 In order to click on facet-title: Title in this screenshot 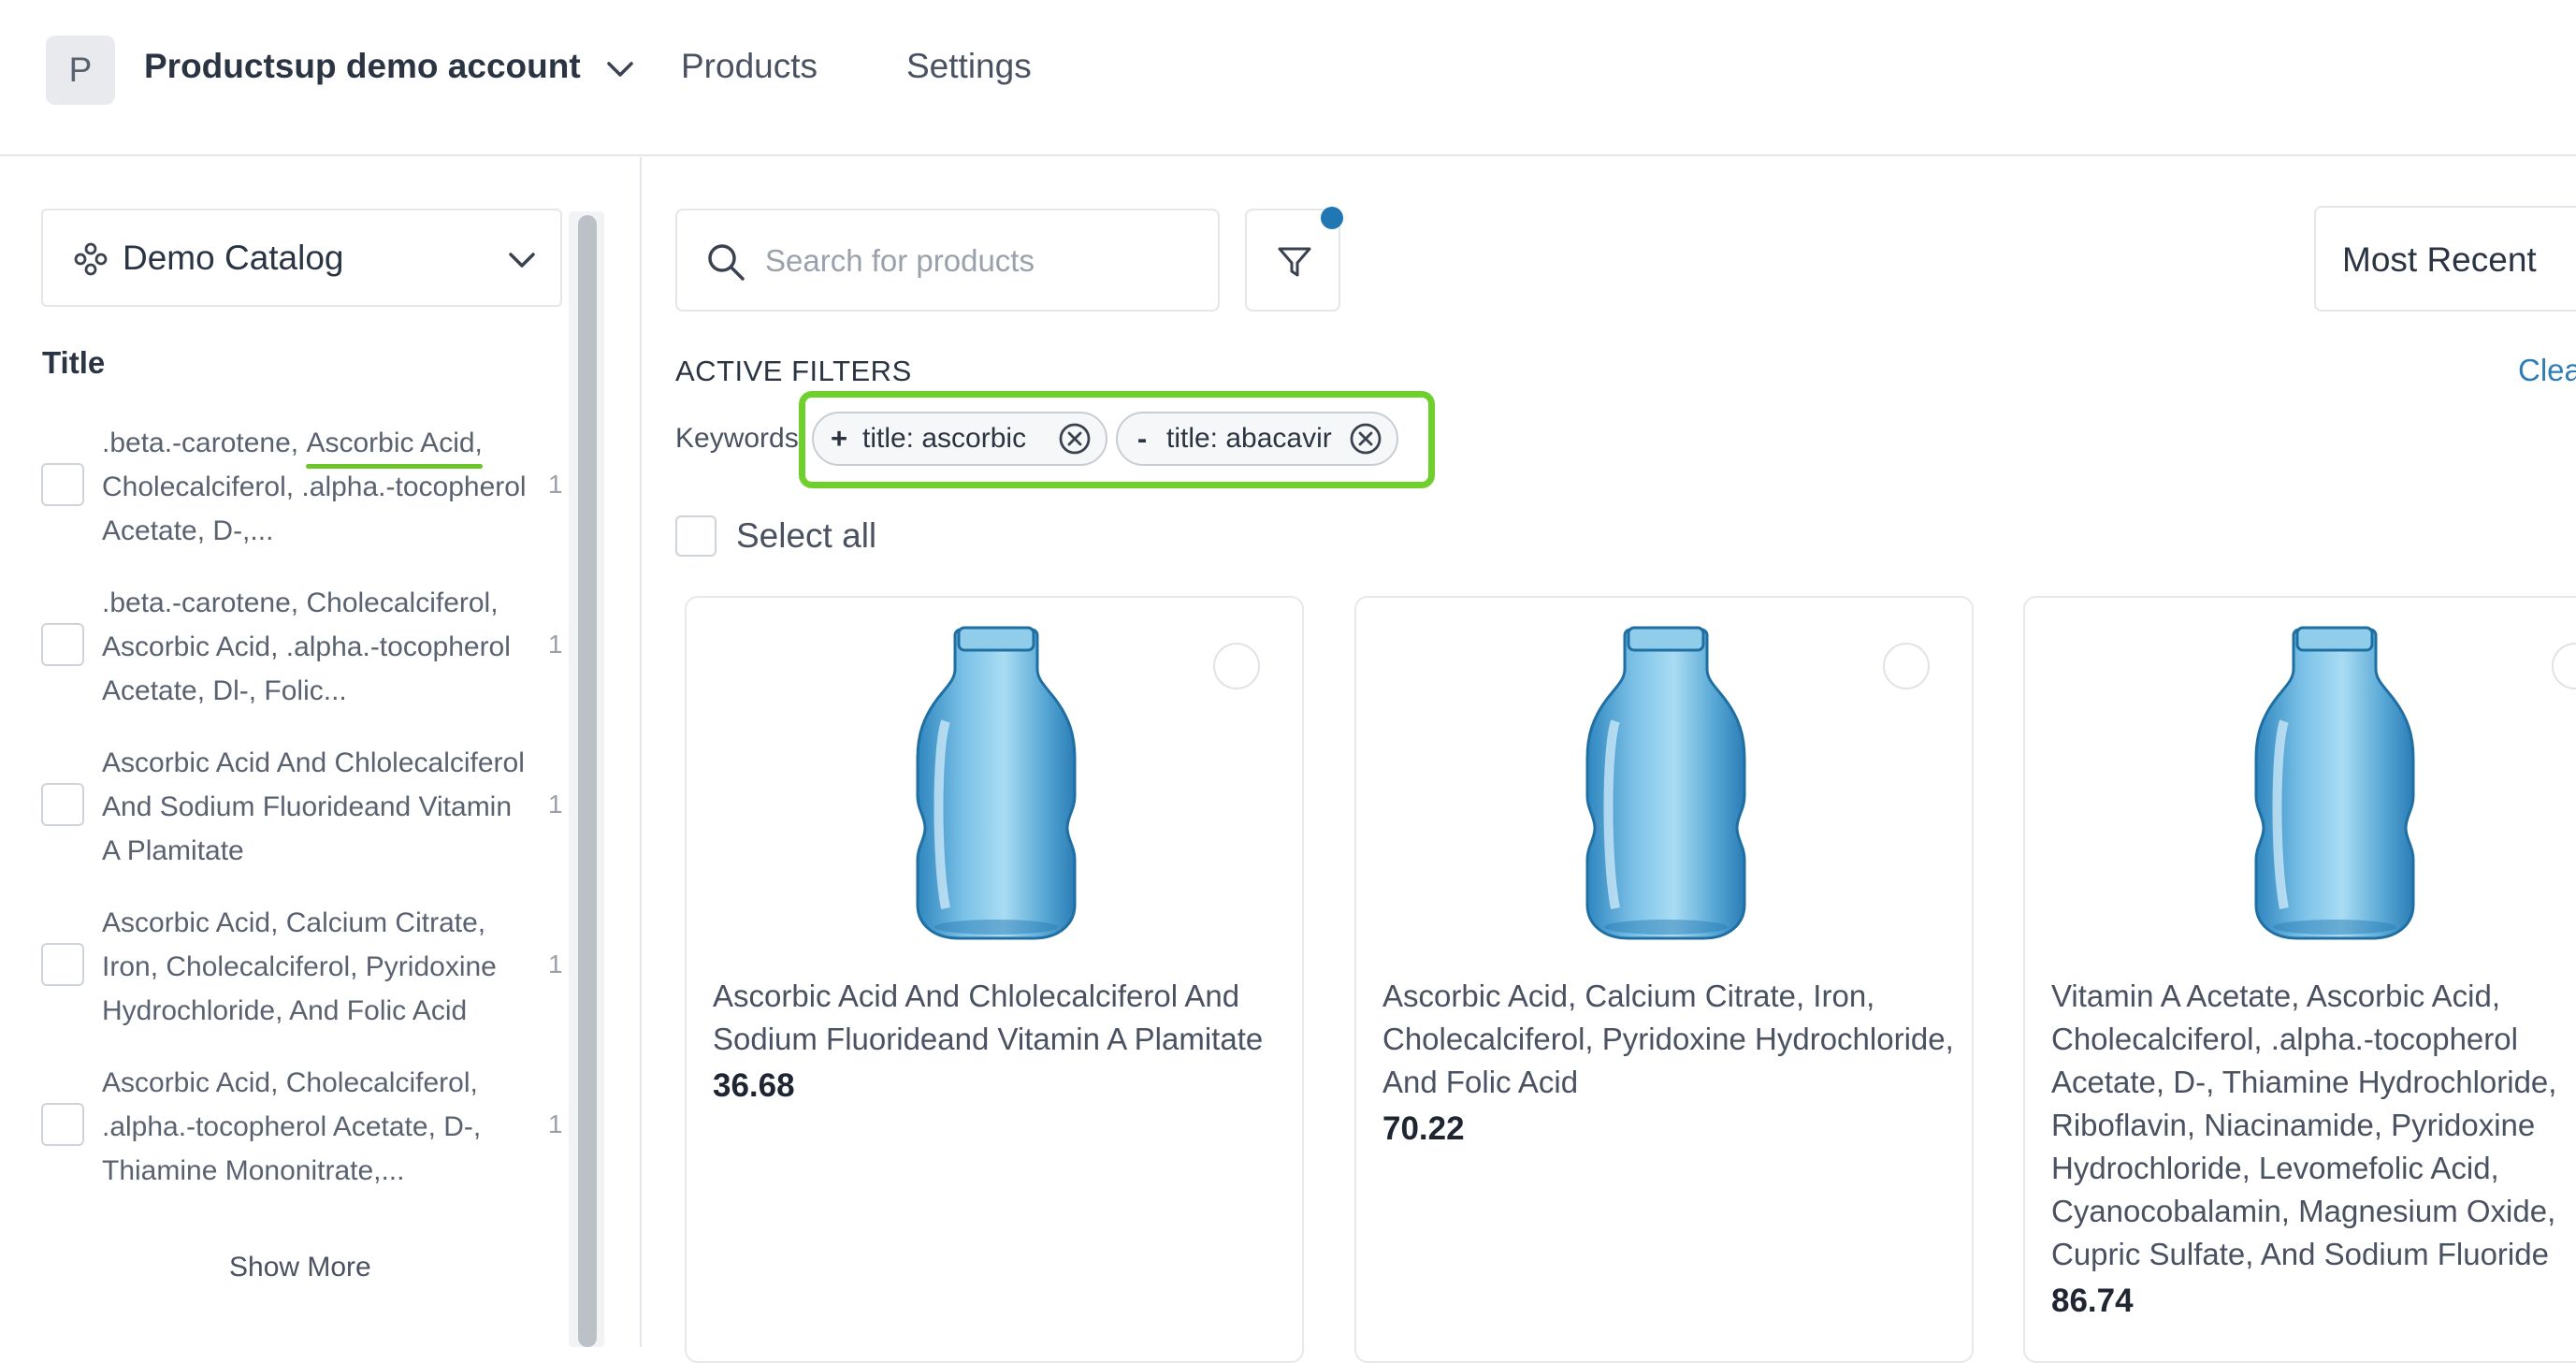, I will do `click(74, 362)`.